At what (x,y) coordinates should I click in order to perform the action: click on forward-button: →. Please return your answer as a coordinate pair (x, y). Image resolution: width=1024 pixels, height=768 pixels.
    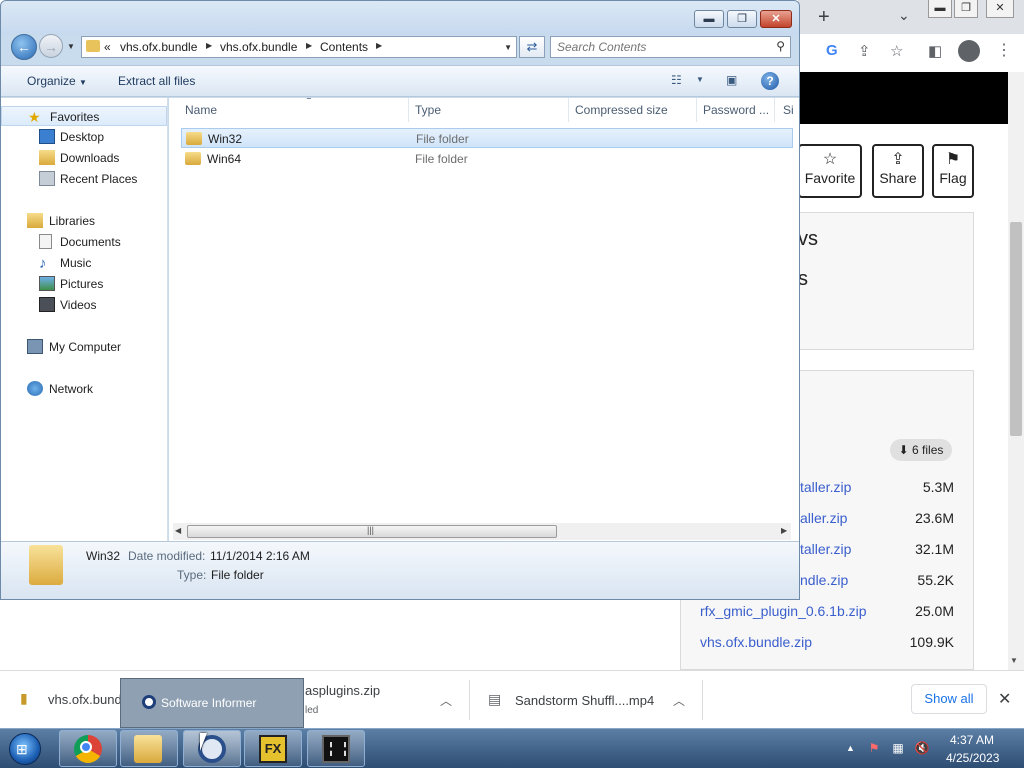
    Looking at the image, I should click on (51, 46).